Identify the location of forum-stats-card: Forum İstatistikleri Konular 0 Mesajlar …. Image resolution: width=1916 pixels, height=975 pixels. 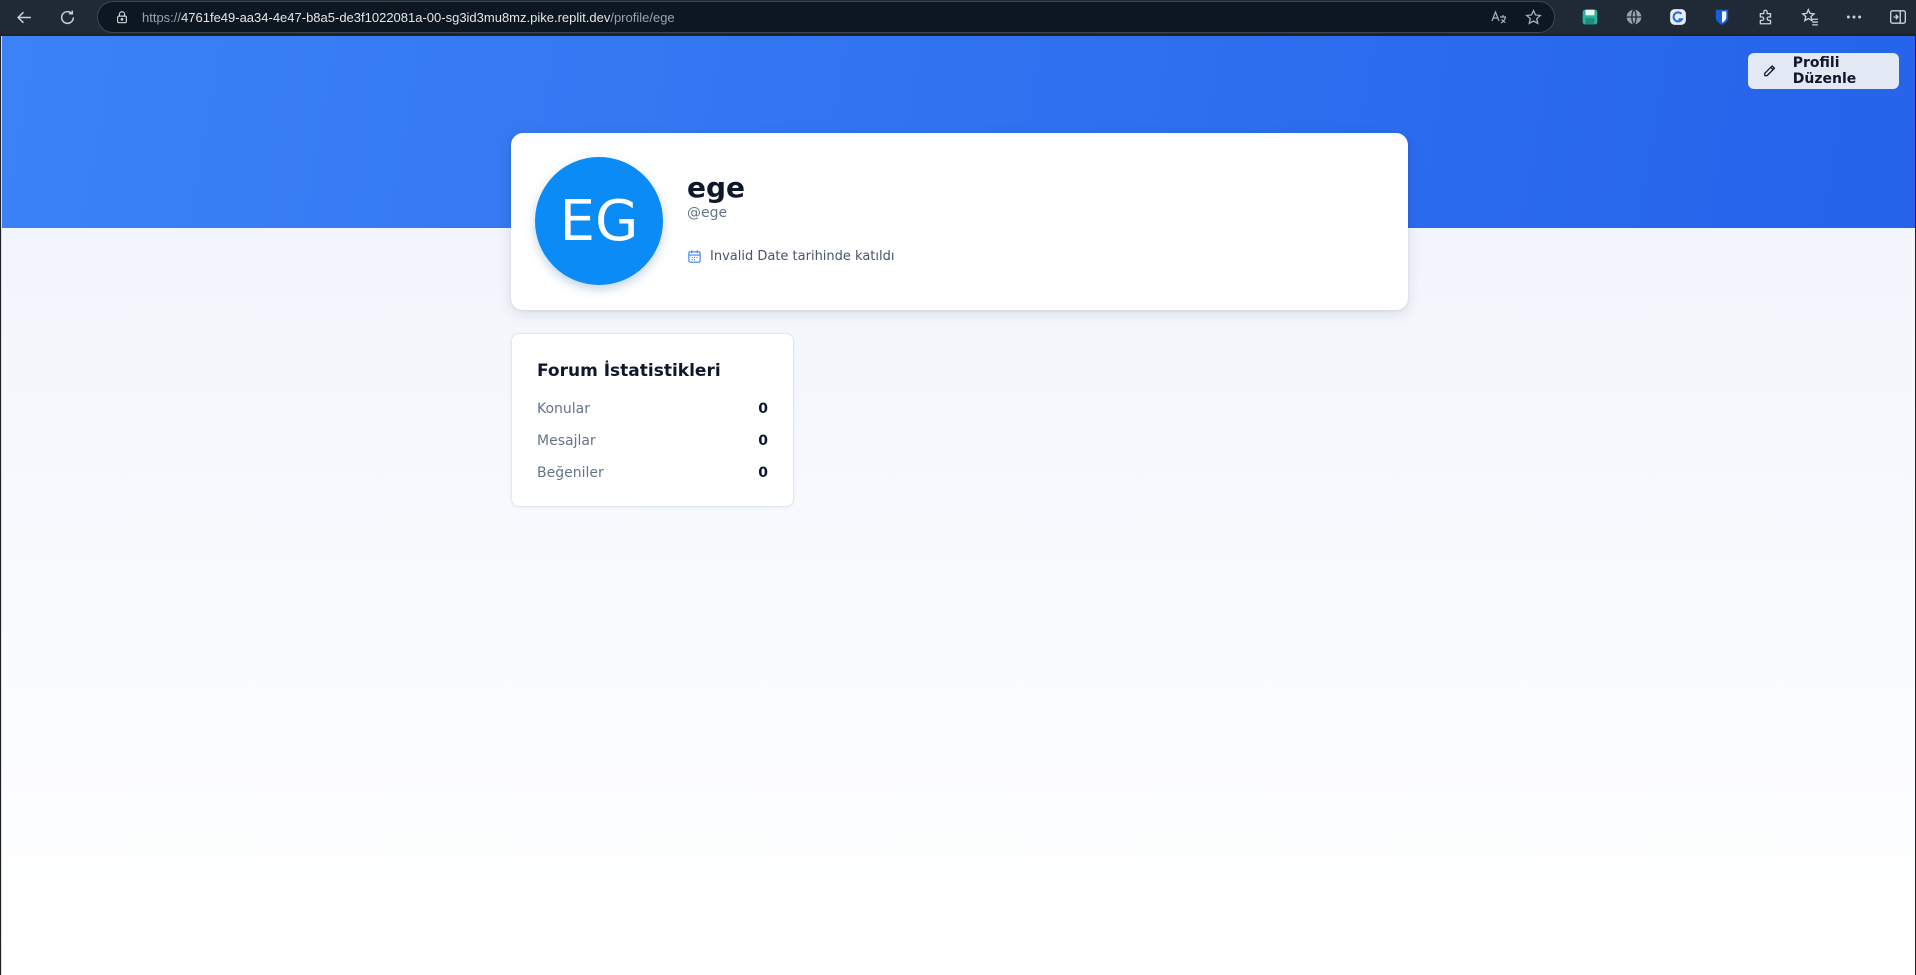
(652, 420).